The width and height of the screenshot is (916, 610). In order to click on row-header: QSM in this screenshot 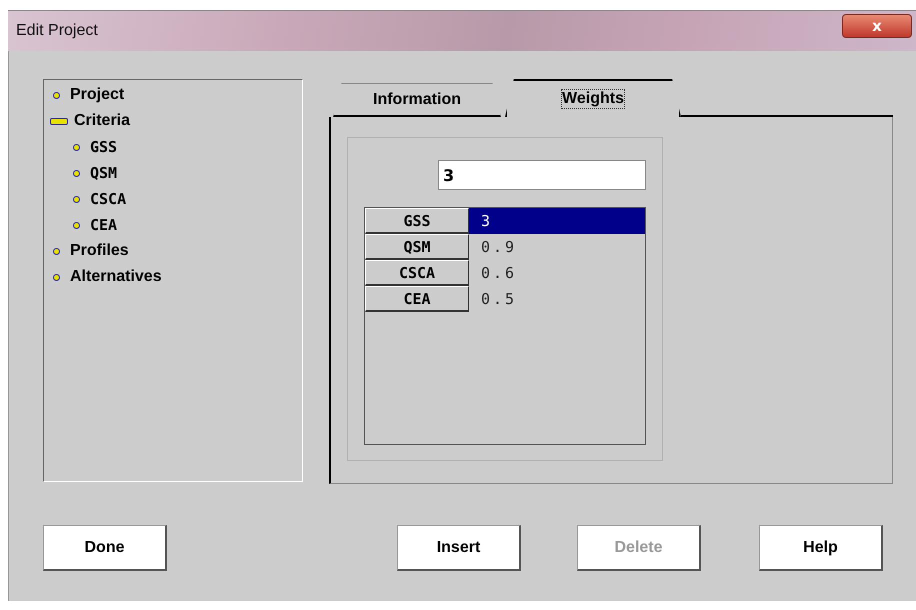, I will do `click(417, 247)`.